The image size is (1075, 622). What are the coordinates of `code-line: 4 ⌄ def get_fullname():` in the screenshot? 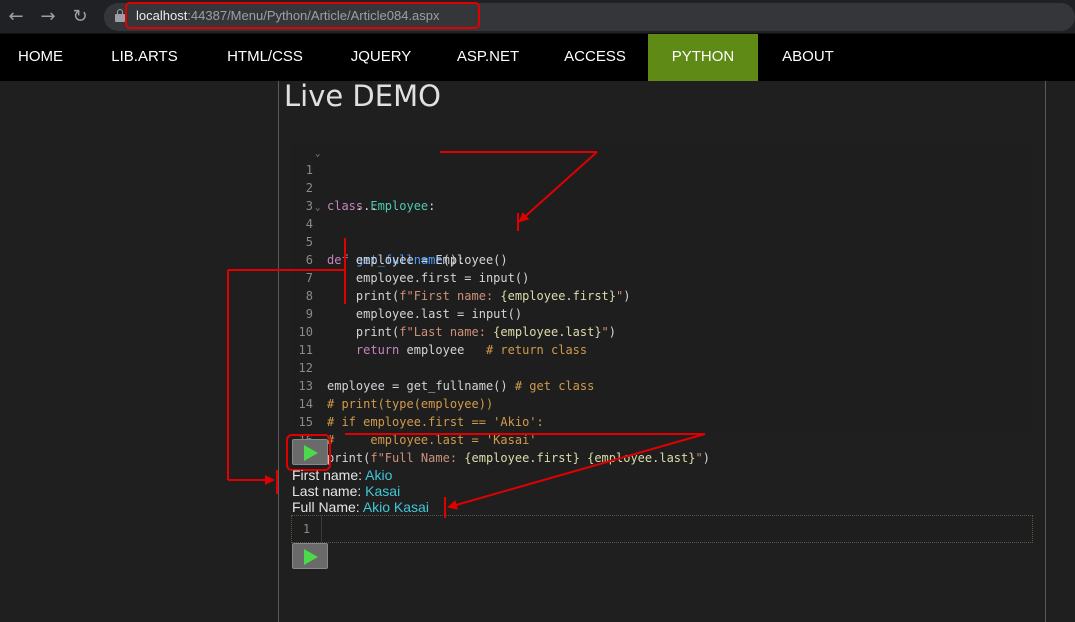 It's located at (662, 232).